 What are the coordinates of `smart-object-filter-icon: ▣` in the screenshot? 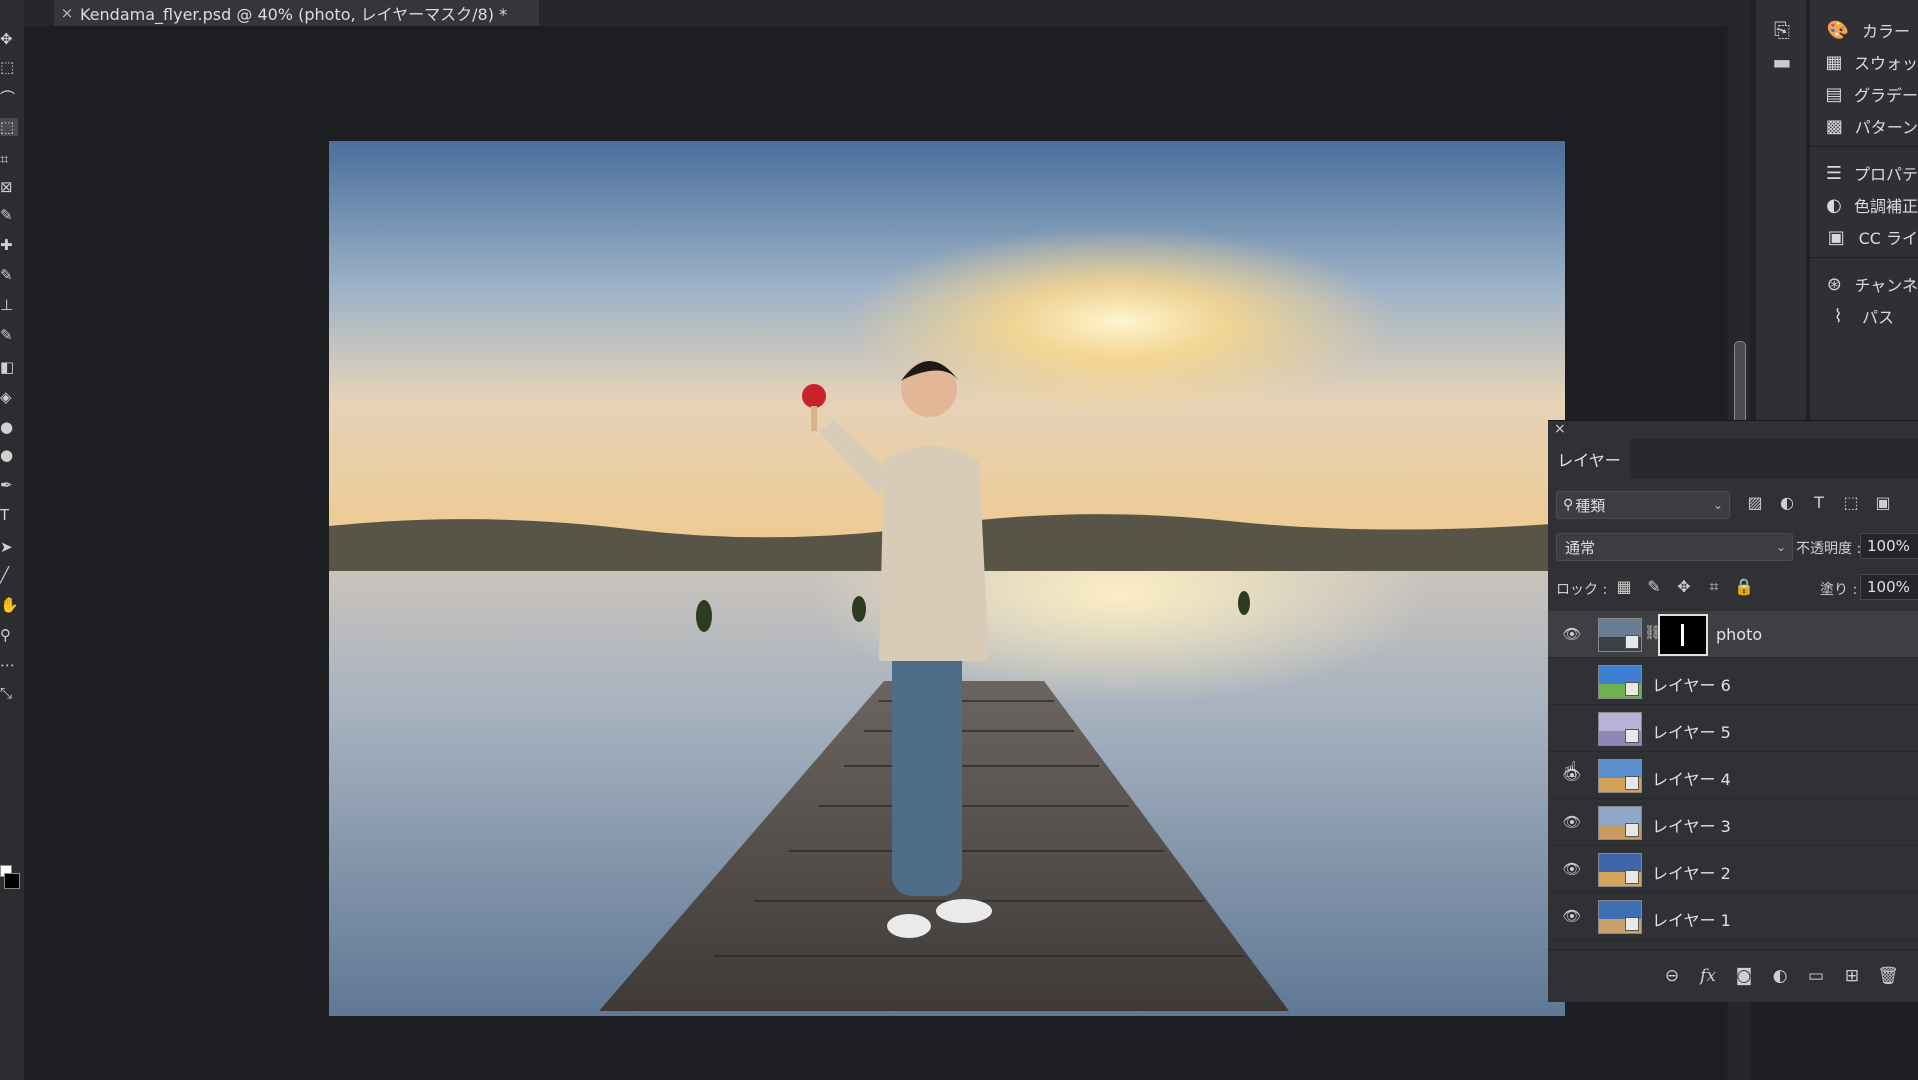 It's located at (1883, 504).